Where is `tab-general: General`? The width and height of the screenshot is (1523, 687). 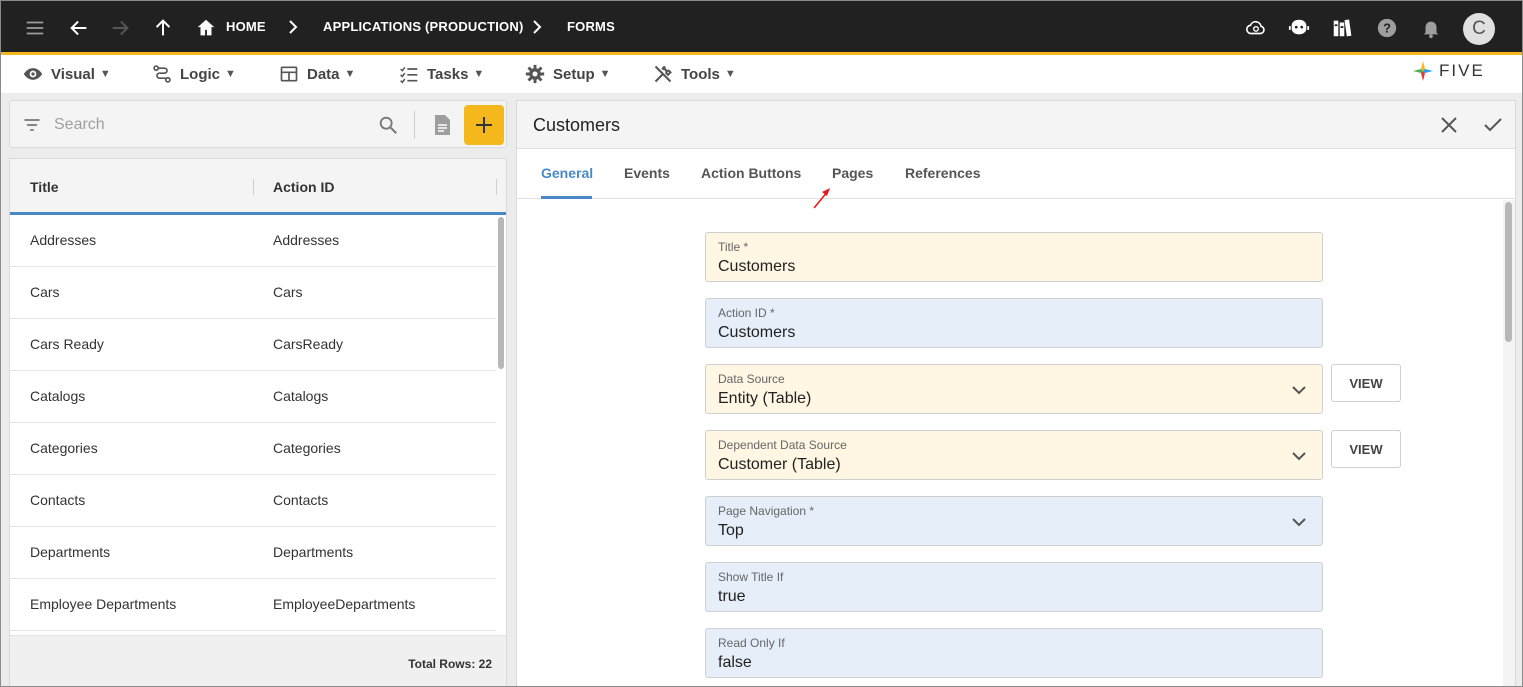
tab-general: General is located at coordinates (567, 173).